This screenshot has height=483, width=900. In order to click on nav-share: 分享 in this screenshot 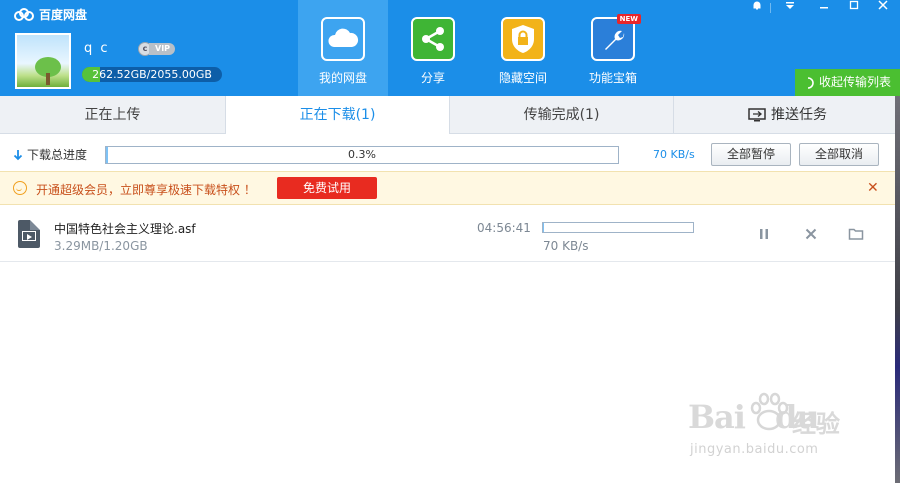, I will do `click(433, 48)`.